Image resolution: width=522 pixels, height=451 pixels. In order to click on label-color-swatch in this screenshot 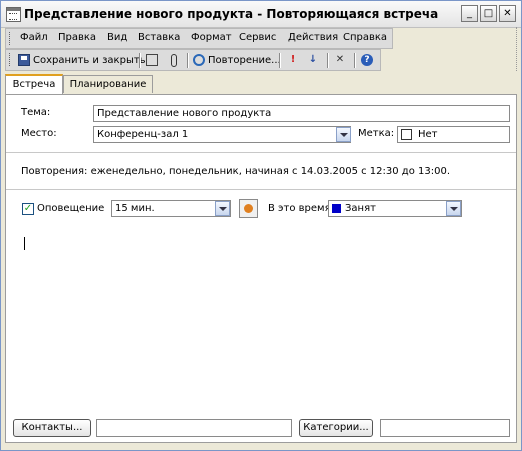, I will do `click(406, 134)`.